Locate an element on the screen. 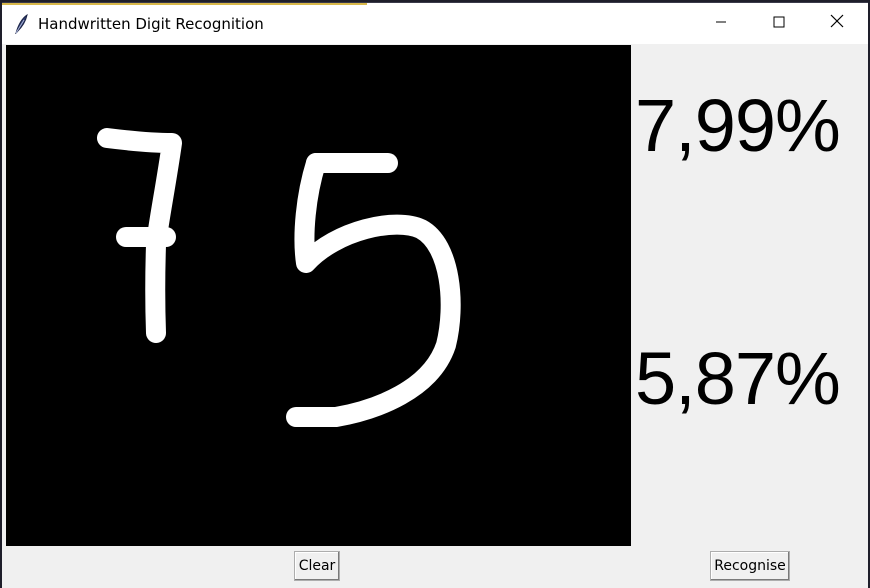 This screenshot has height=588, width=870. feather-icon is located at coordinates (21, 24).